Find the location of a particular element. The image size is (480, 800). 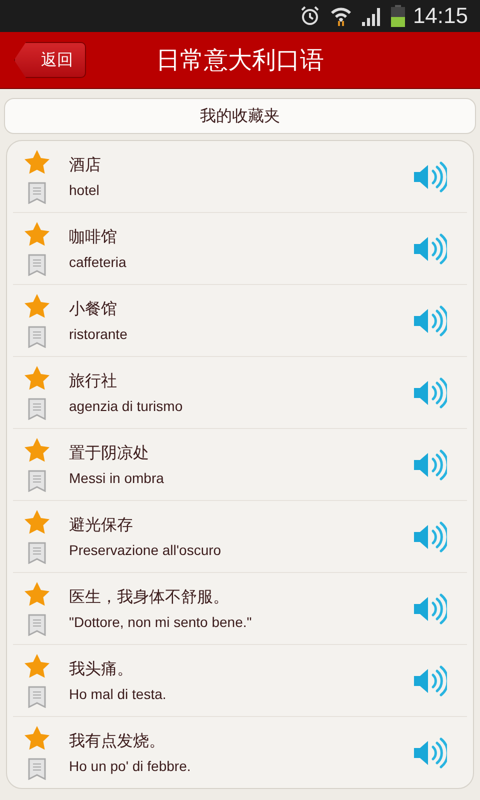

chinese-phrase: 我头痛。 is located at coordinates (101, 669).